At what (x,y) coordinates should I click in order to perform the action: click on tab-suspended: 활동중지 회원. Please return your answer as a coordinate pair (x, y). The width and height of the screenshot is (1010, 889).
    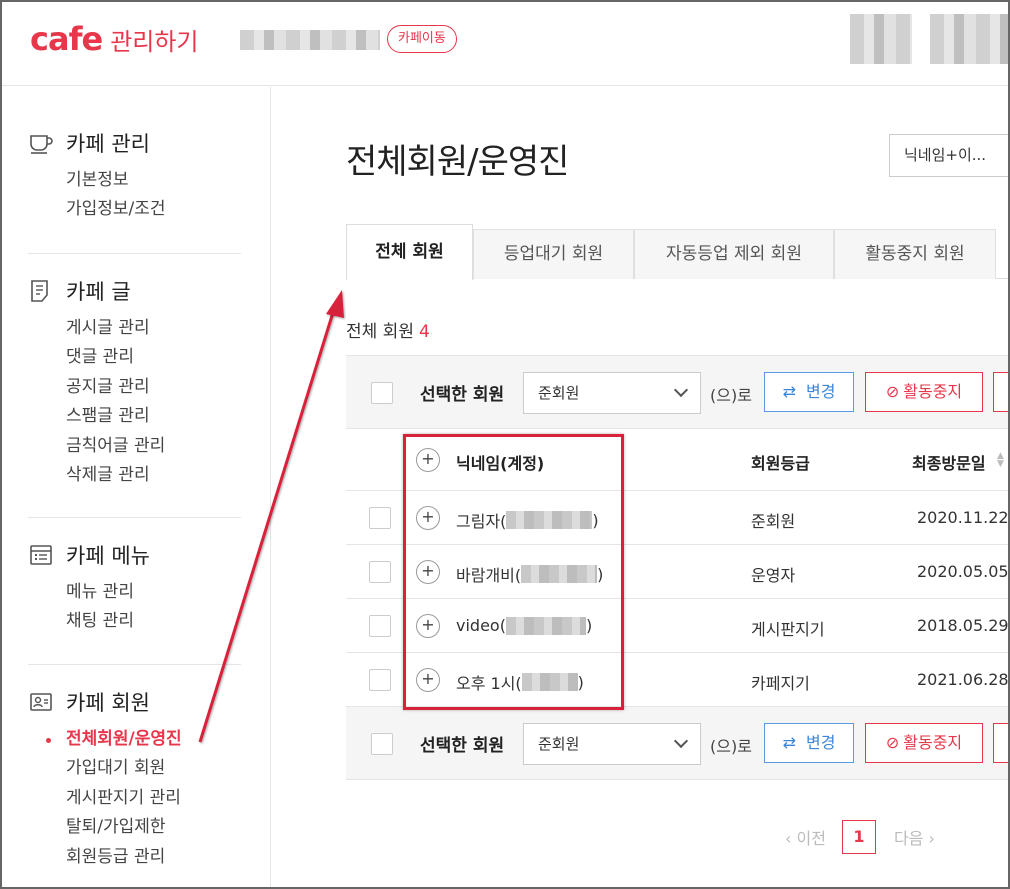
    Looking at the image, I should click on (915, 254).